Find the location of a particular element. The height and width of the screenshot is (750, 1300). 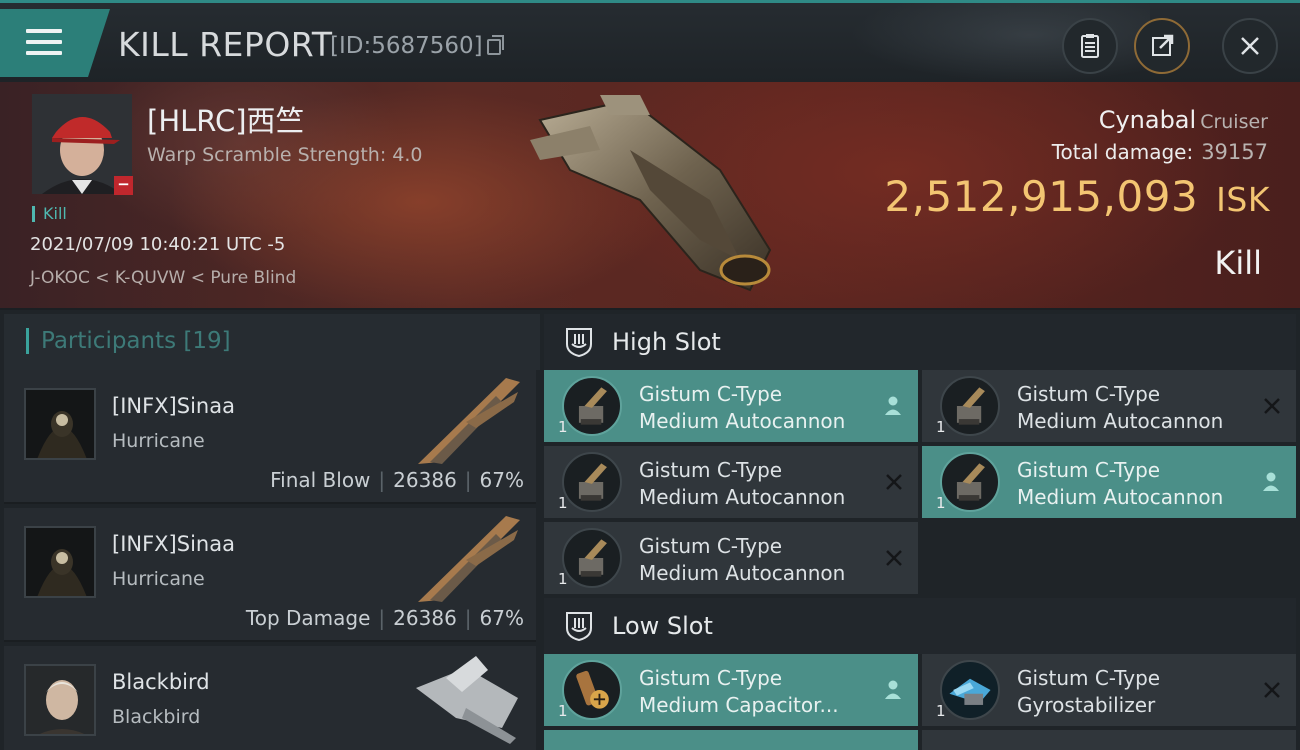

total-damage: Total damage: 39157 is located at coordinates (1160, 152).